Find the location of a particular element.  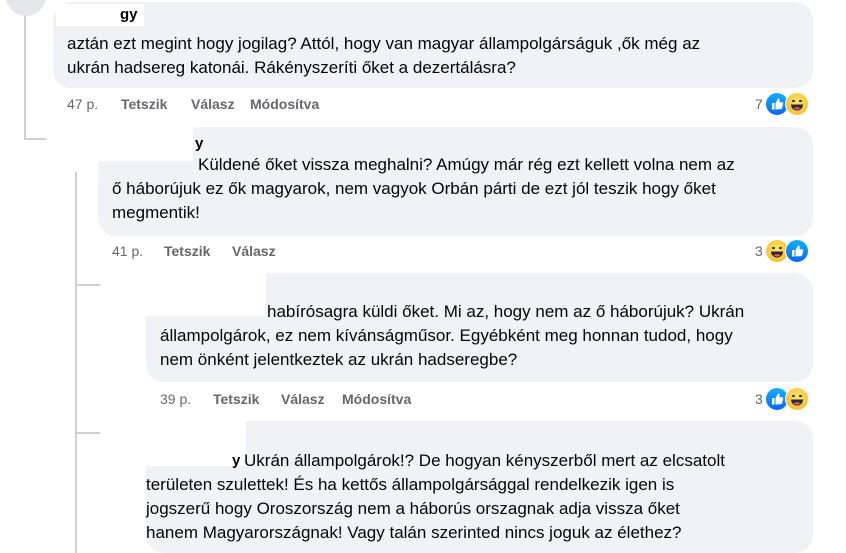

comment-time: 47 p. is located at coordinates (82, 104).